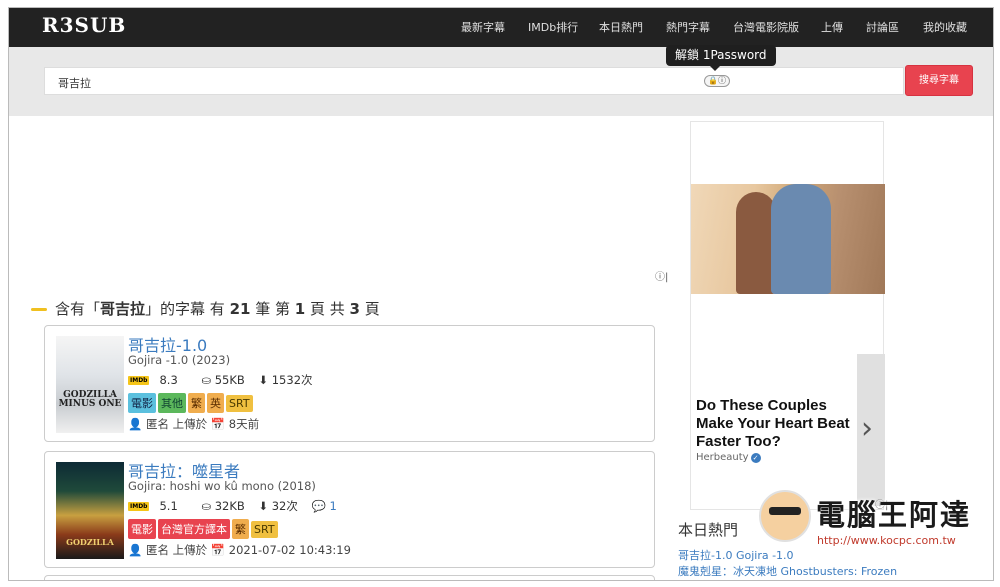 This screenshot has width=1000, height=587. Describe the element at coordinates (84, 25) in the screenshot. I see `site-logo: R3SUB` at that location.